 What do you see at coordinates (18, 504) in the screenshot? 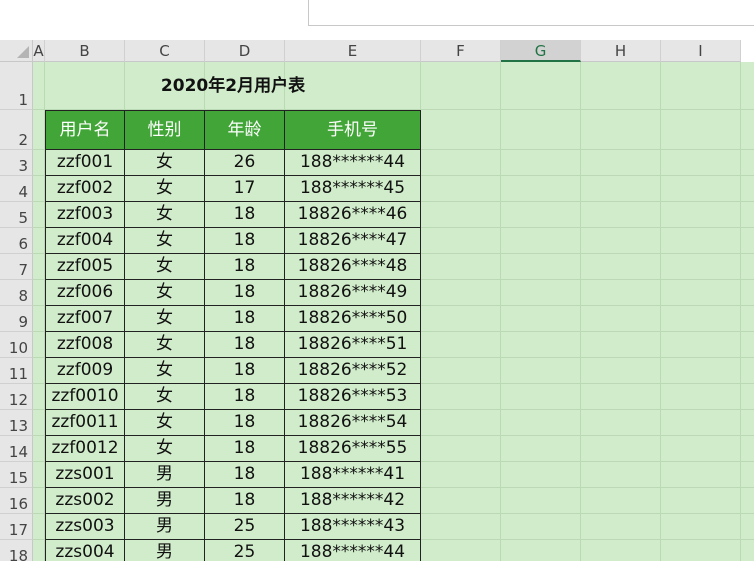
I see `row-number: 16` at bounding box center [18, 504].